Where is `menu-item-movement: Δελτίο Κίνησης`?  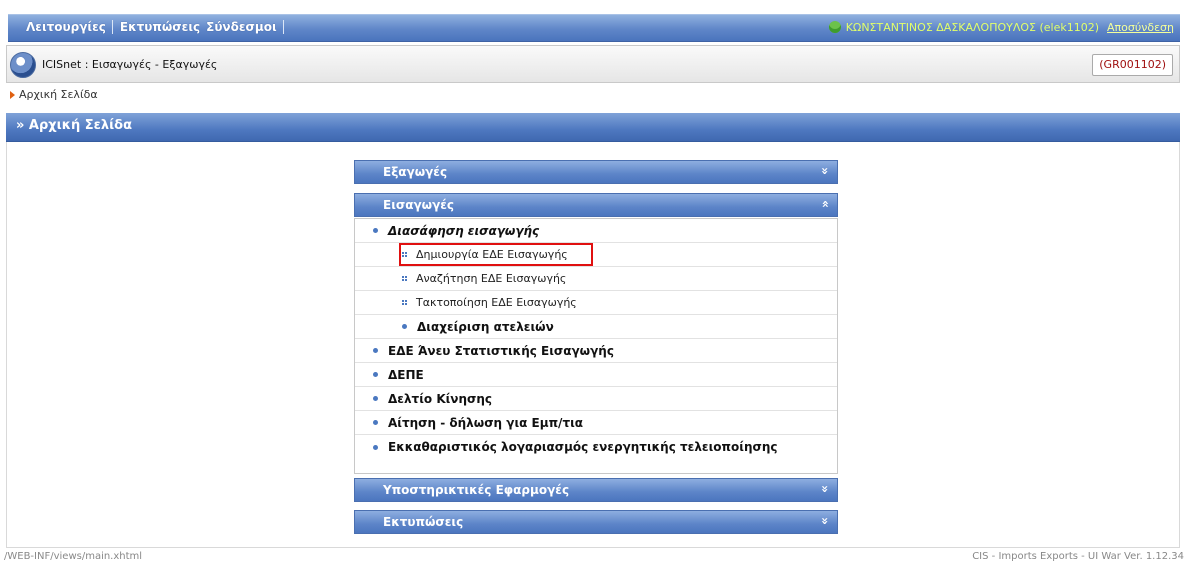 menu-item-movement: Δελτίο Κίνησης is located at coordinates (596, 399).